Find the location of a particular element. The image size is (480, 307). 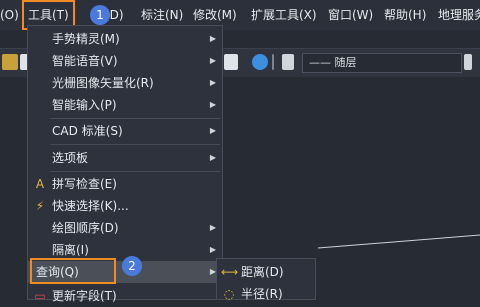

submenu-item-distance: ⟷ 距离(D) is located at coordinates (266, 272).